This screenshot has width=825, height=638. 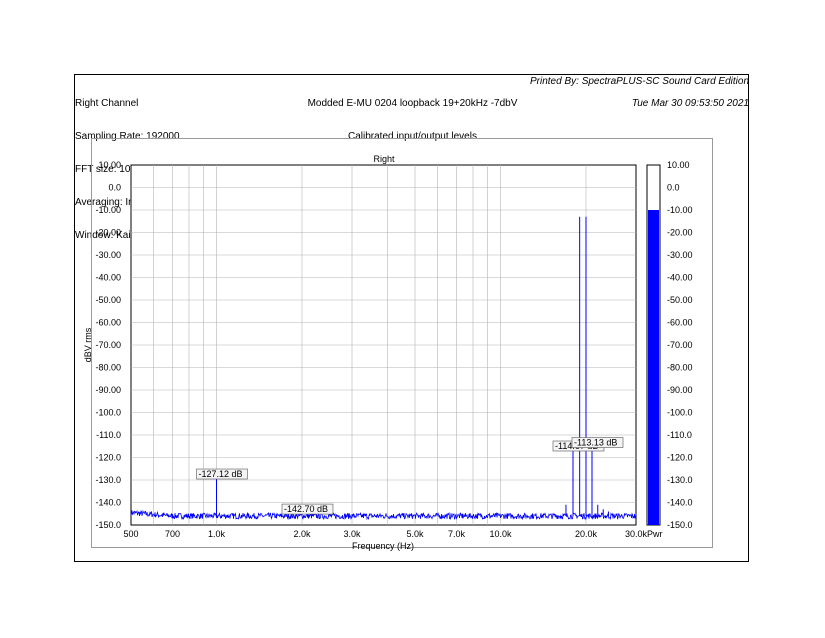 I want to click on x-tick-label: 700, so click(x=172, y=534).